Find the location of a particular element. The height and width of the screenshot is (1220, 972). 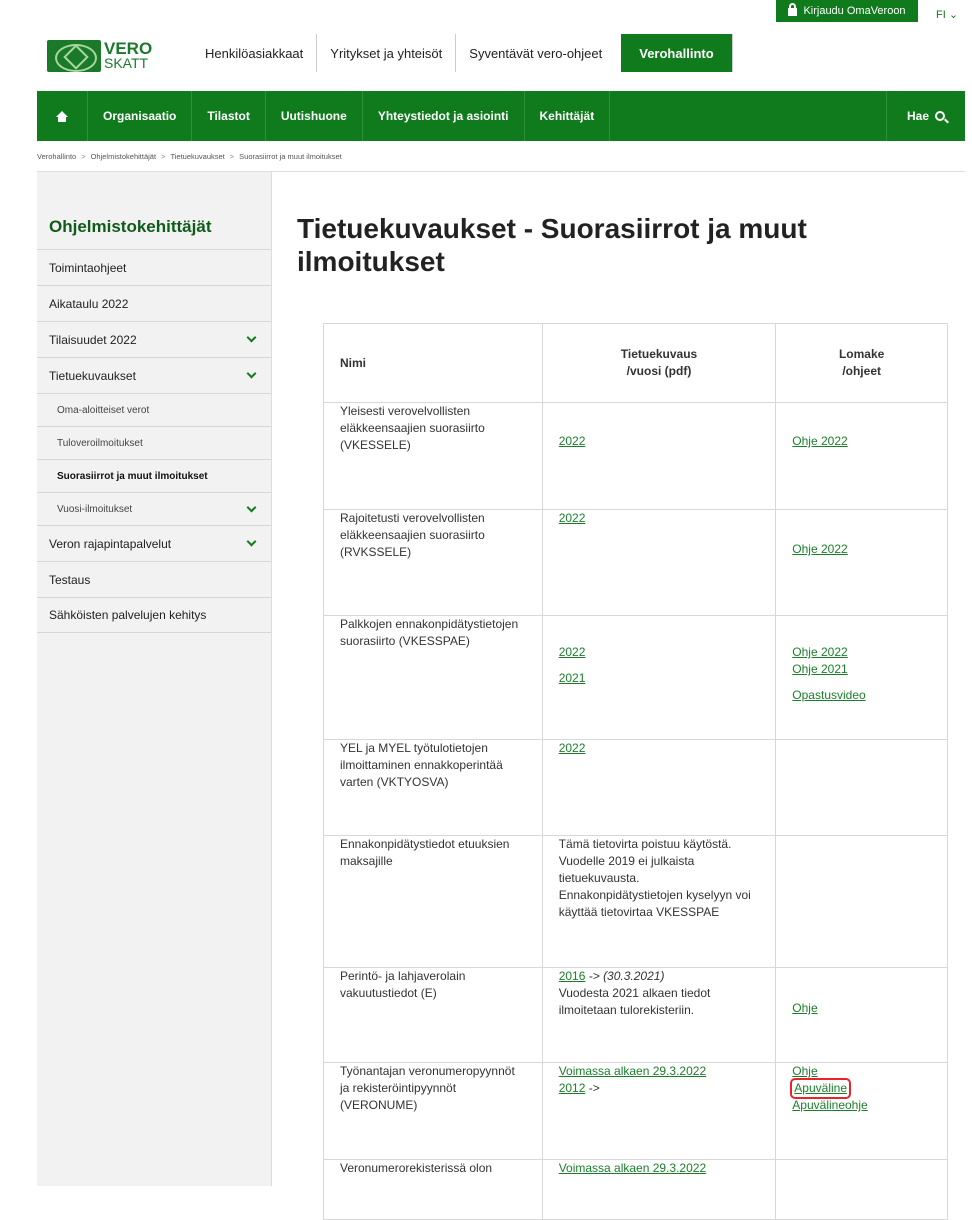

breadcrumb-verohallinto: Verohallinto is located at coordinates (56, 156).